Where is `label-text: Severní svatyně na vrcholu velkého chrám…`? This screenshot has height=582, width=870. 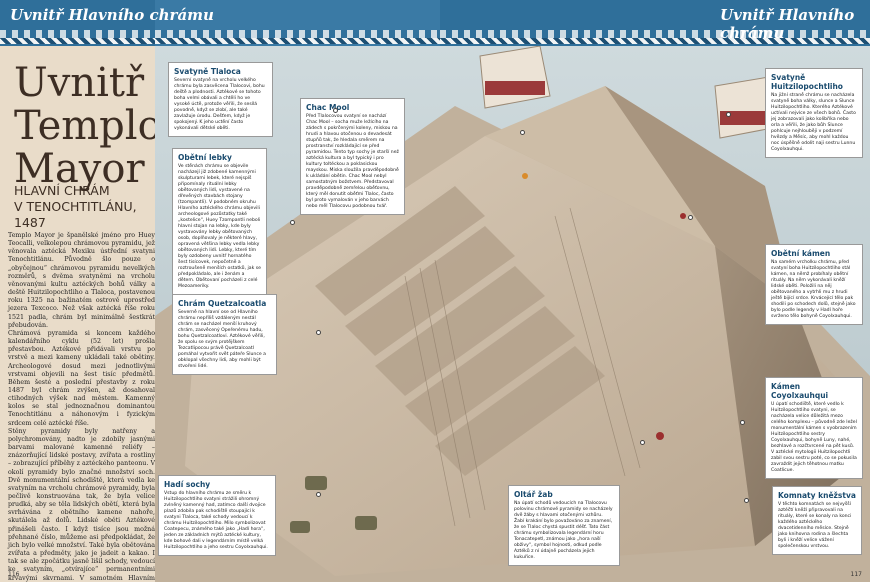 label-text: Severní svatyně na vrcholu velkého chrám… is located at coordinates (219, 104).